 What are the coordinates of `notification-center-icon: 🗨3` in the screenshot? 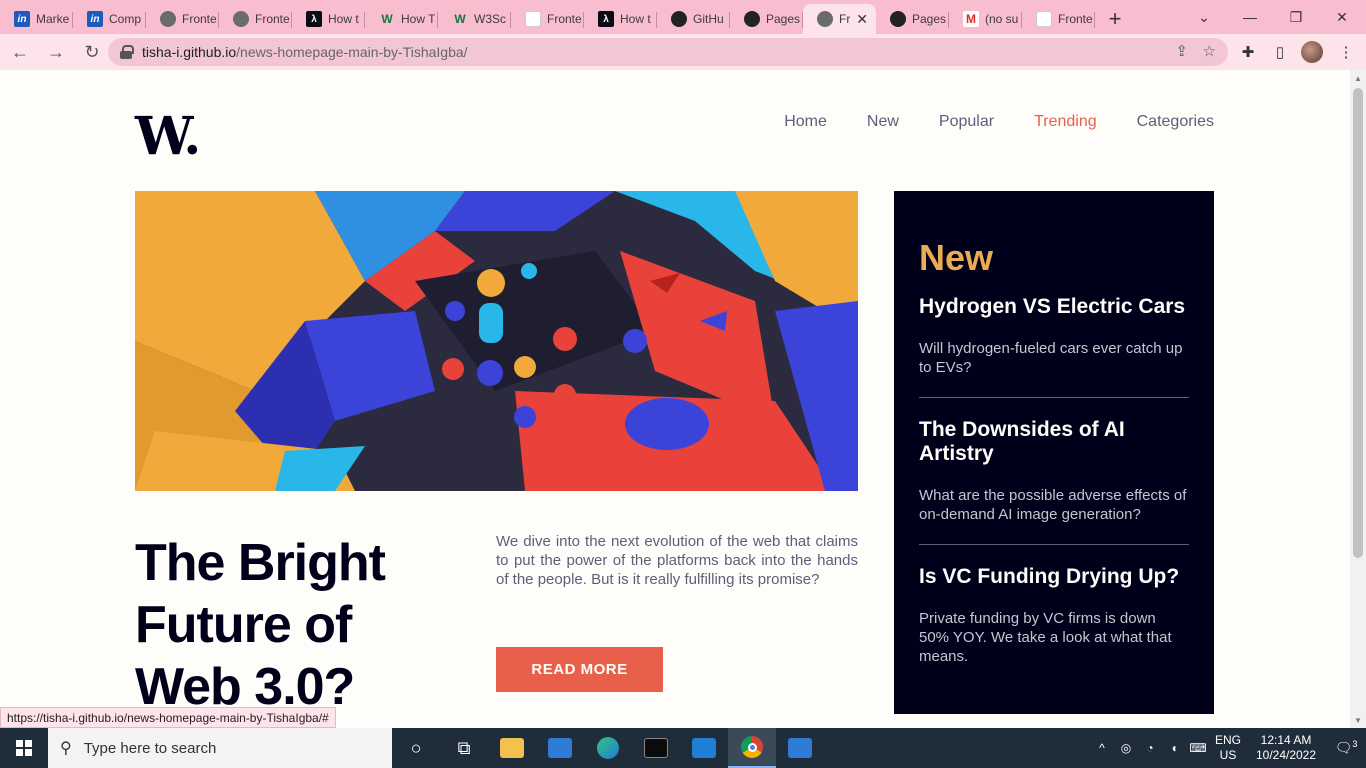 It's located at (1346, 748).